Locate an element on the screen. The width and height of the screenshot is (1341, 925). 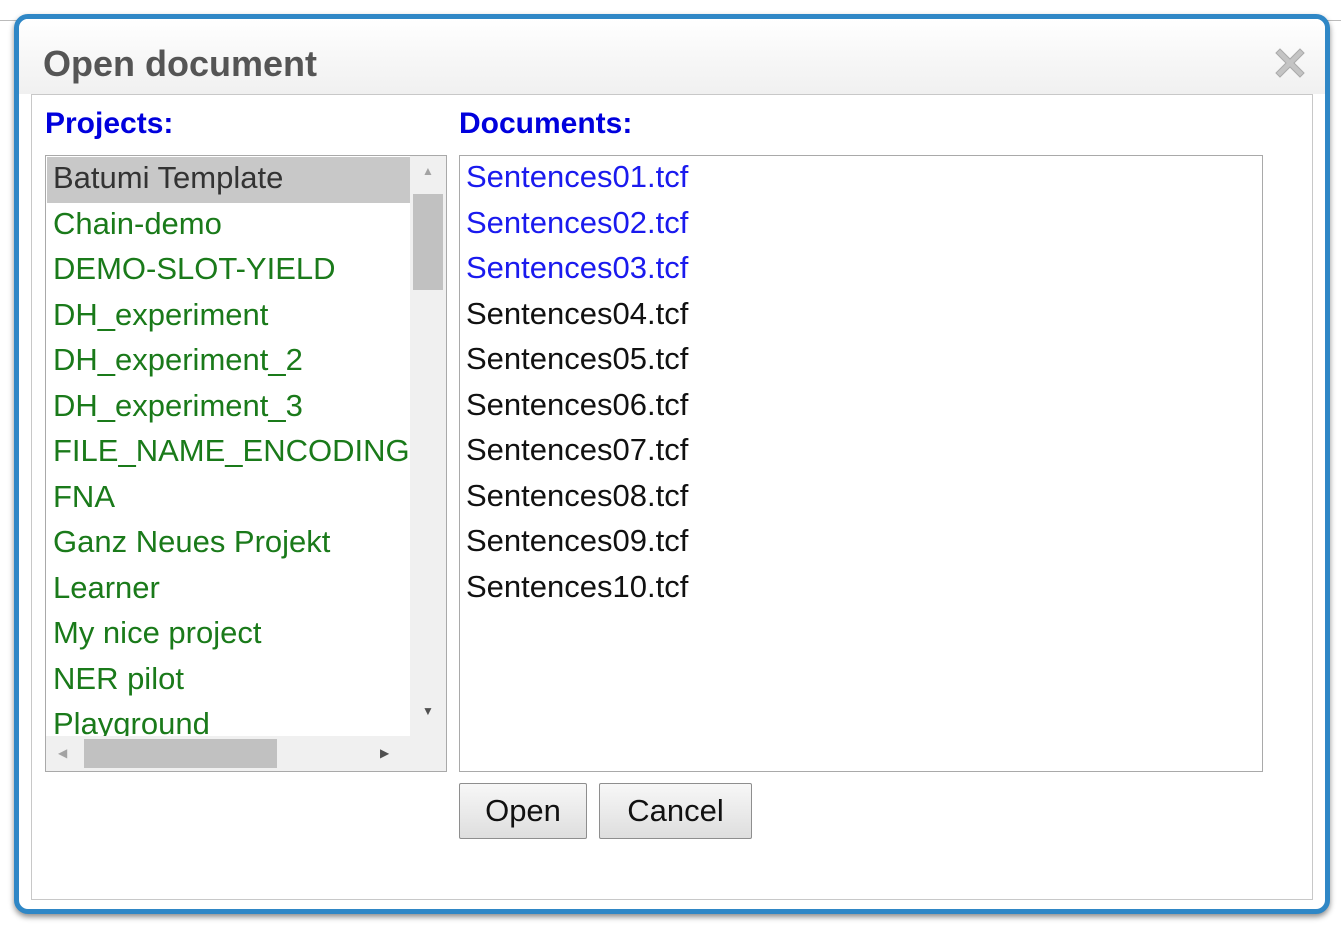
project-list-item: DH_experiment is located at coordinates (228, 317).